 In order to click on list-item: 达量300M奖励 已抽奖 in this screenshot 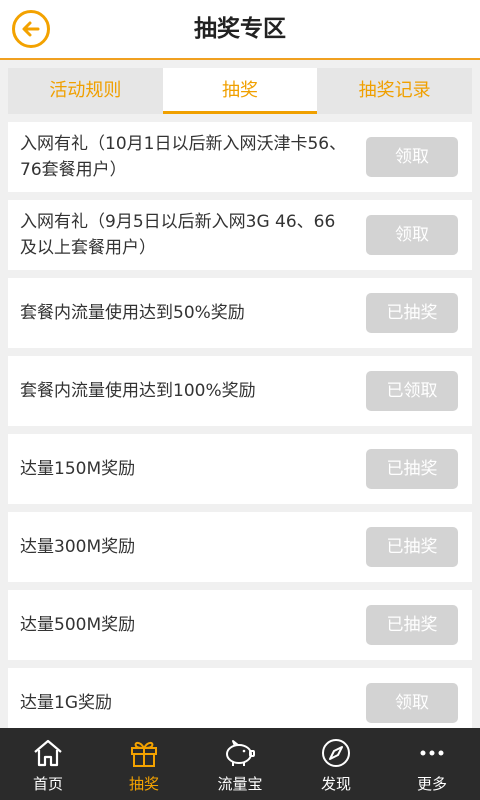, I will do `click(240, 547)`.